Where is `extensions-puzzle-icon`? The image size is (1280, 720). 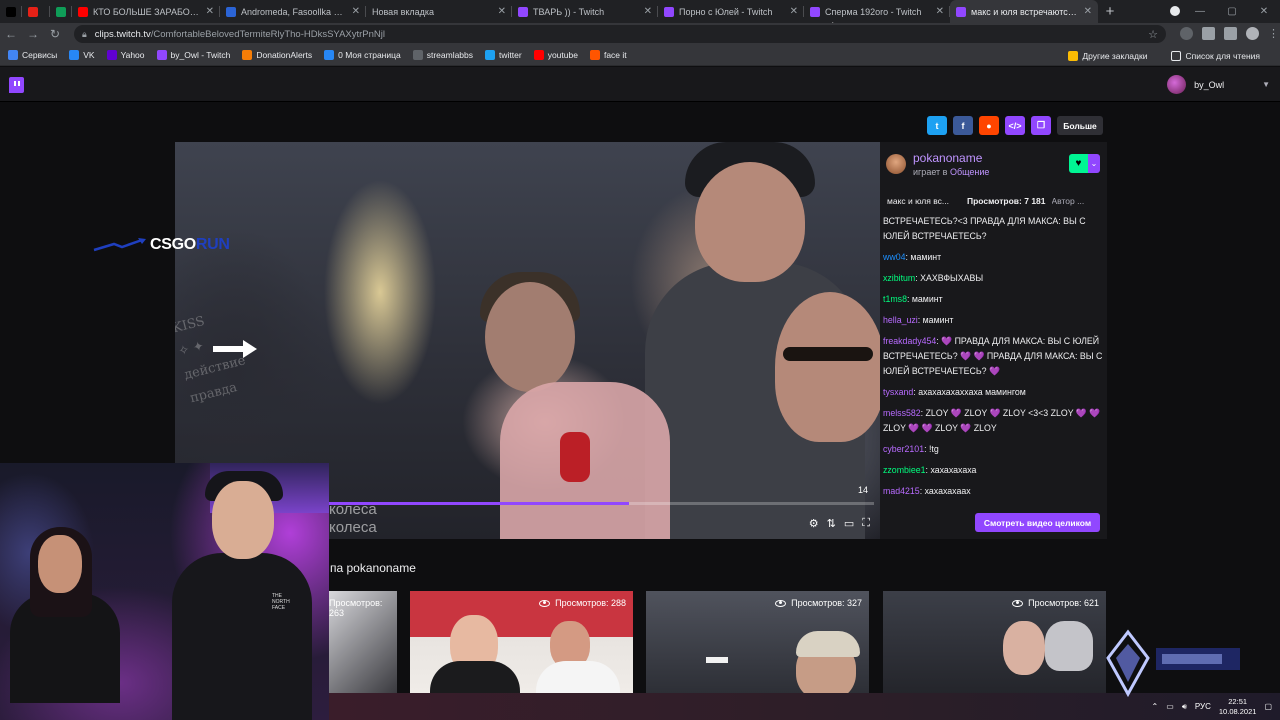 extensions-puzzle-icon is located at coordinates (1208, 33).